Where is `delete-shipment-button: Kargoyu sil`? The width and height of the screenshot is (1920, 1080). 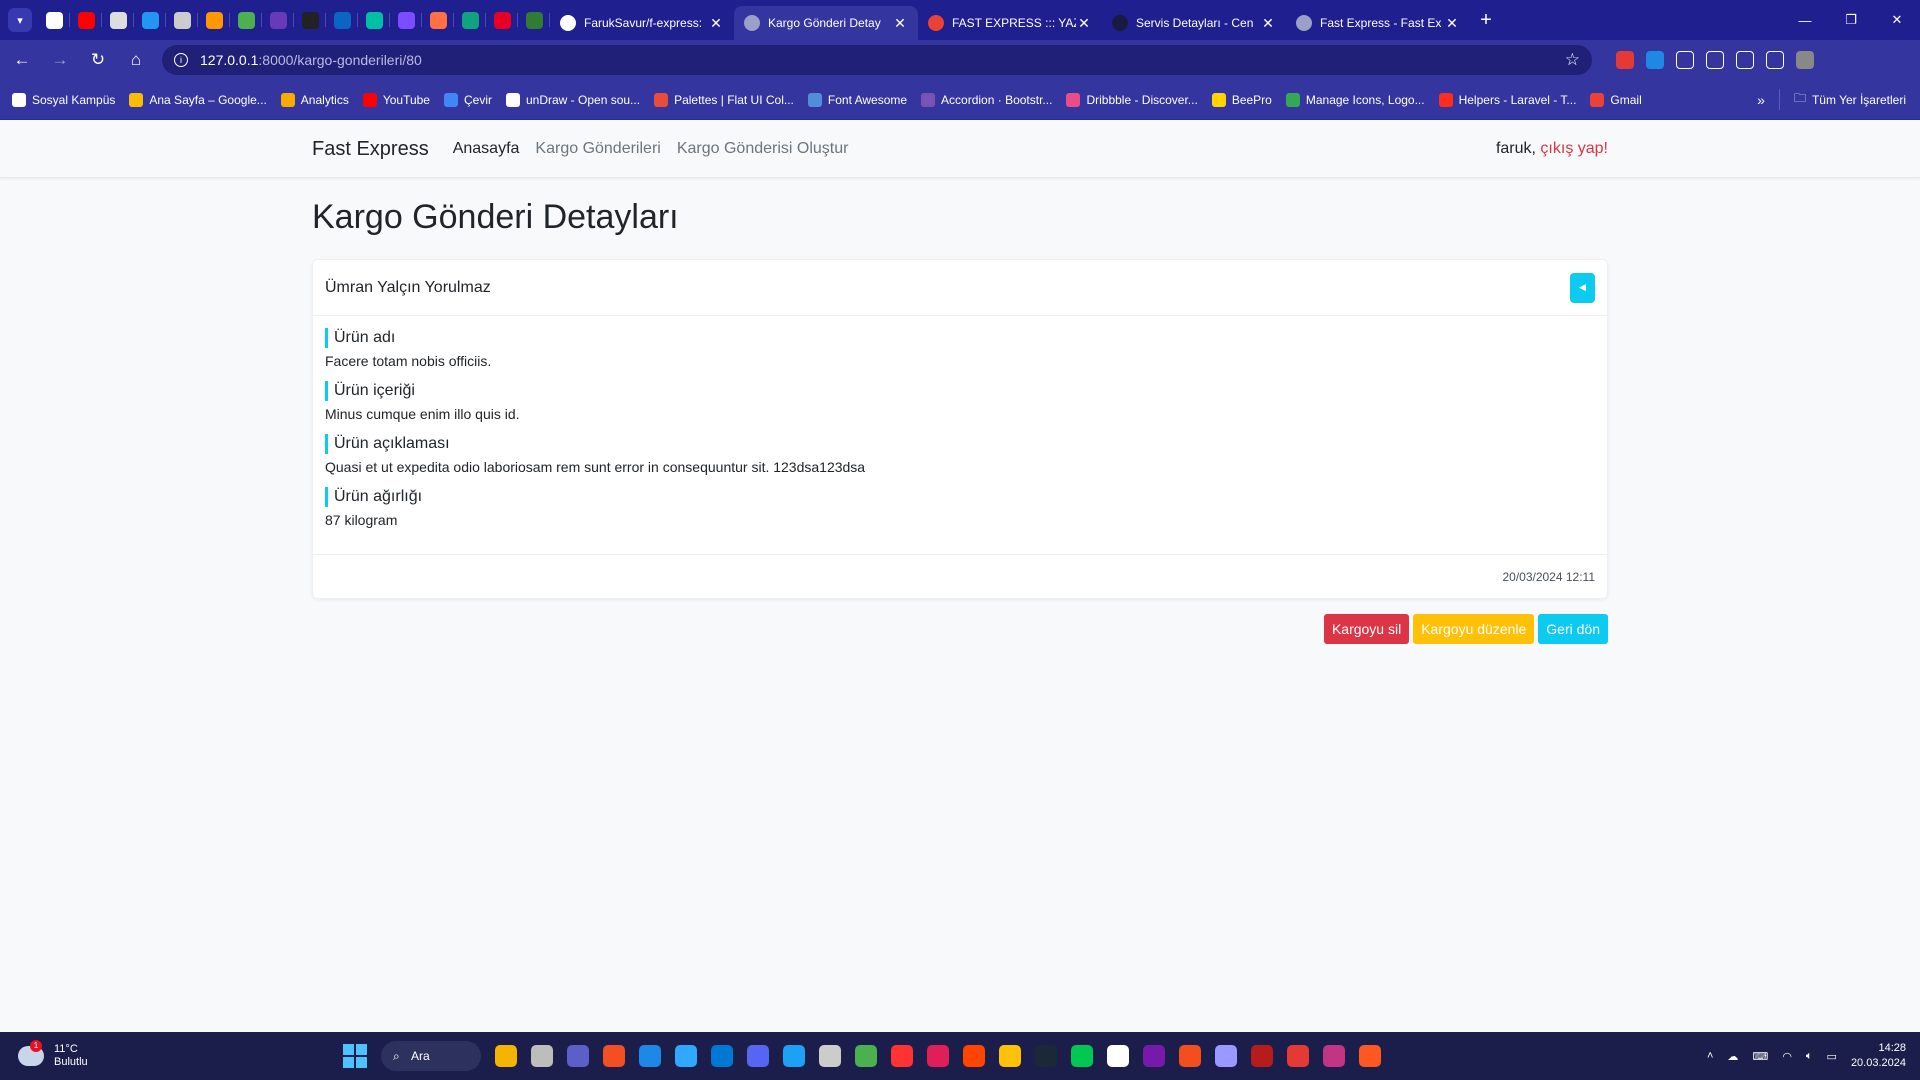
delete-shipment-button: Kargoyu sil is located at coordinates (1366, 629).